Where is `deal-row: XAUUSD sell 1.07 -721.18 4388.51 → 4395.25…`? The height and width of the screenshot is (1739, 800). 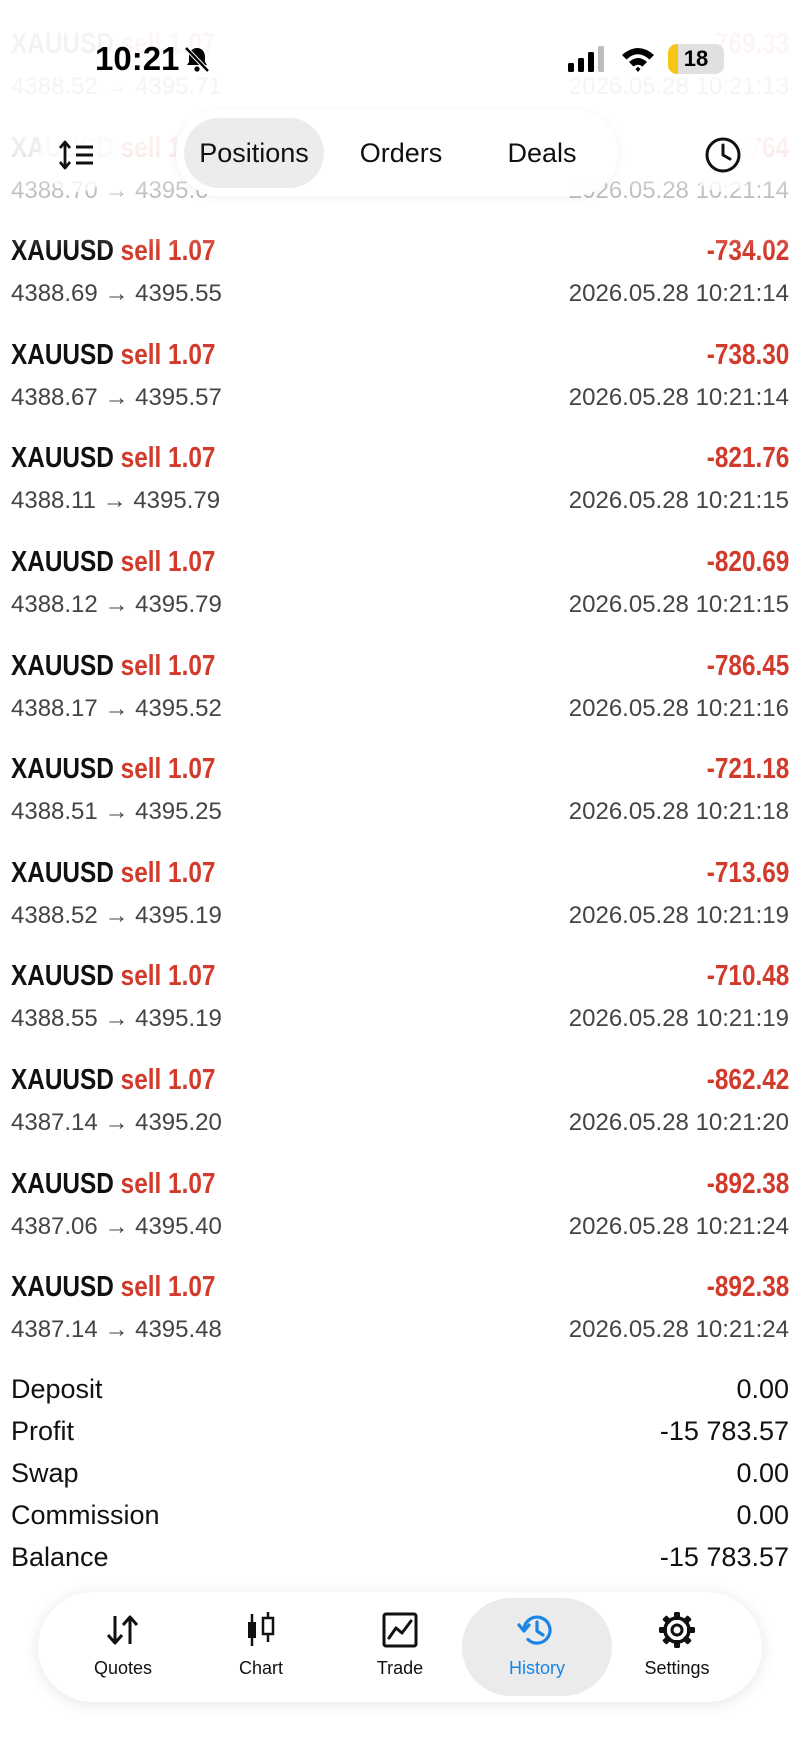
deal-row: XAUUSD sell 1.07 -721.18 4388.51 → 4395.25… is located at coordinates (400, 797).